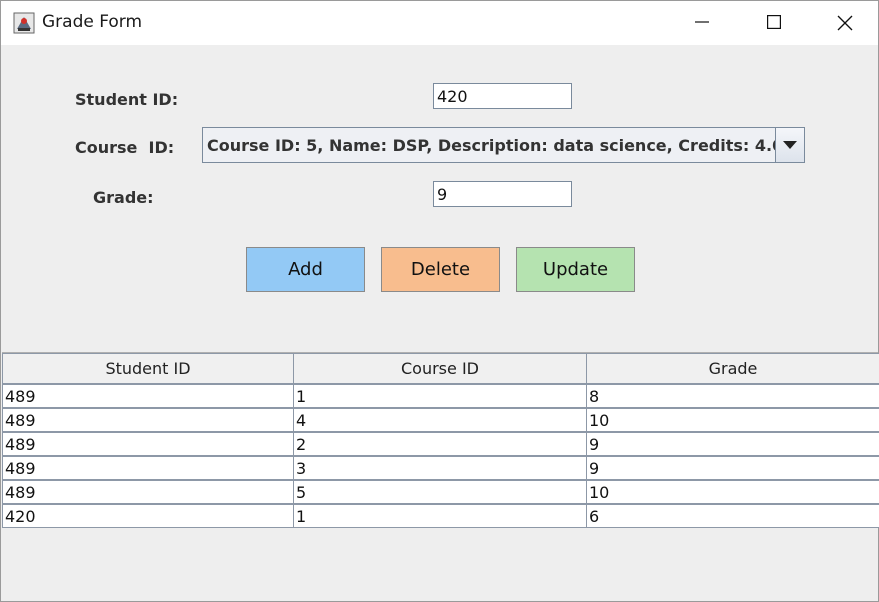  I want to click on table-header-row: Student ID Course ID Grade, so click(440, 369).